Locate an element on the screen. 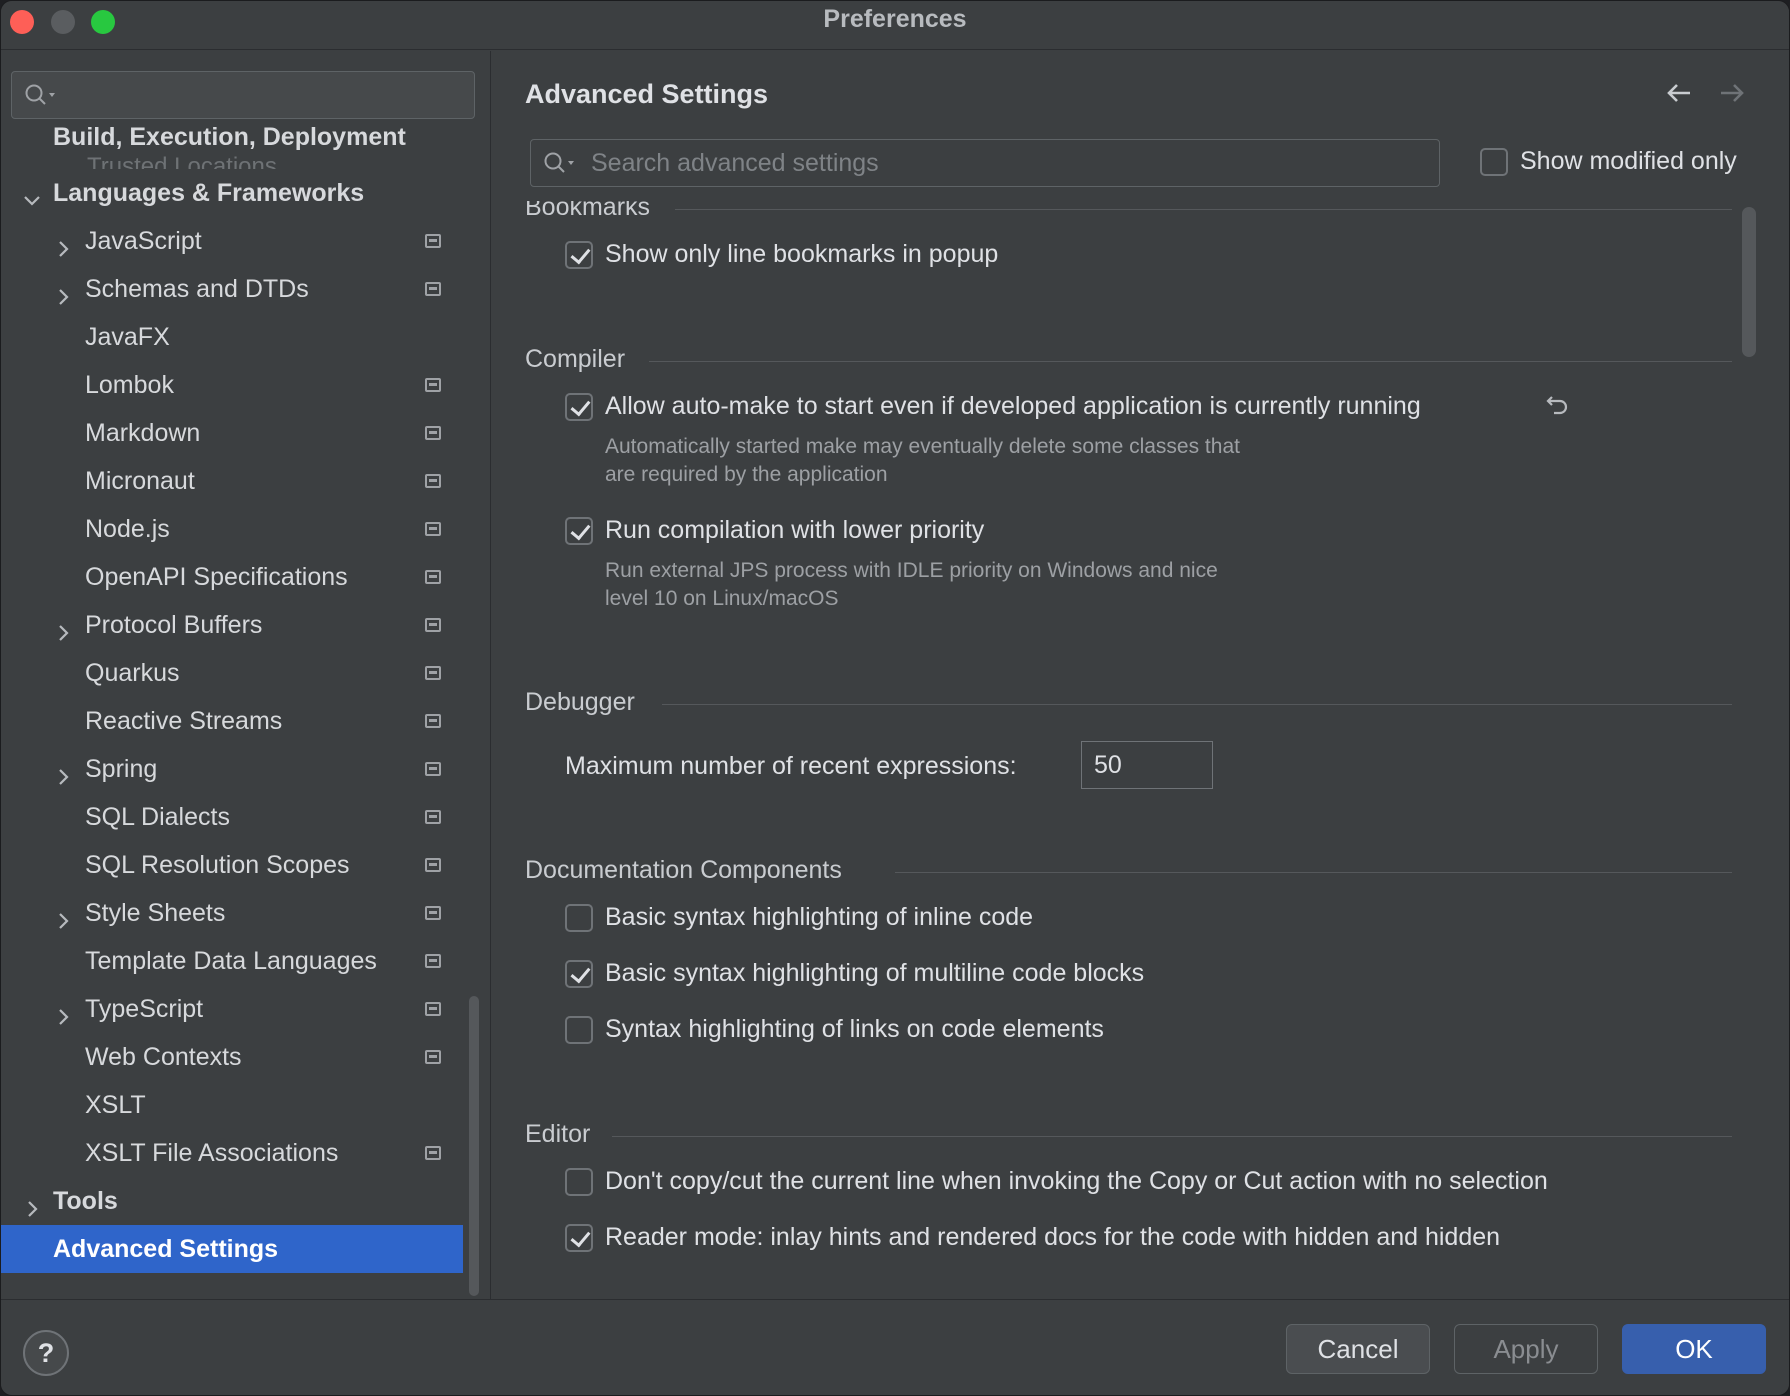 The height and width of the screenshot is (1396, 1790). apply-button: Apply is located at coordinates (1526, 1349).